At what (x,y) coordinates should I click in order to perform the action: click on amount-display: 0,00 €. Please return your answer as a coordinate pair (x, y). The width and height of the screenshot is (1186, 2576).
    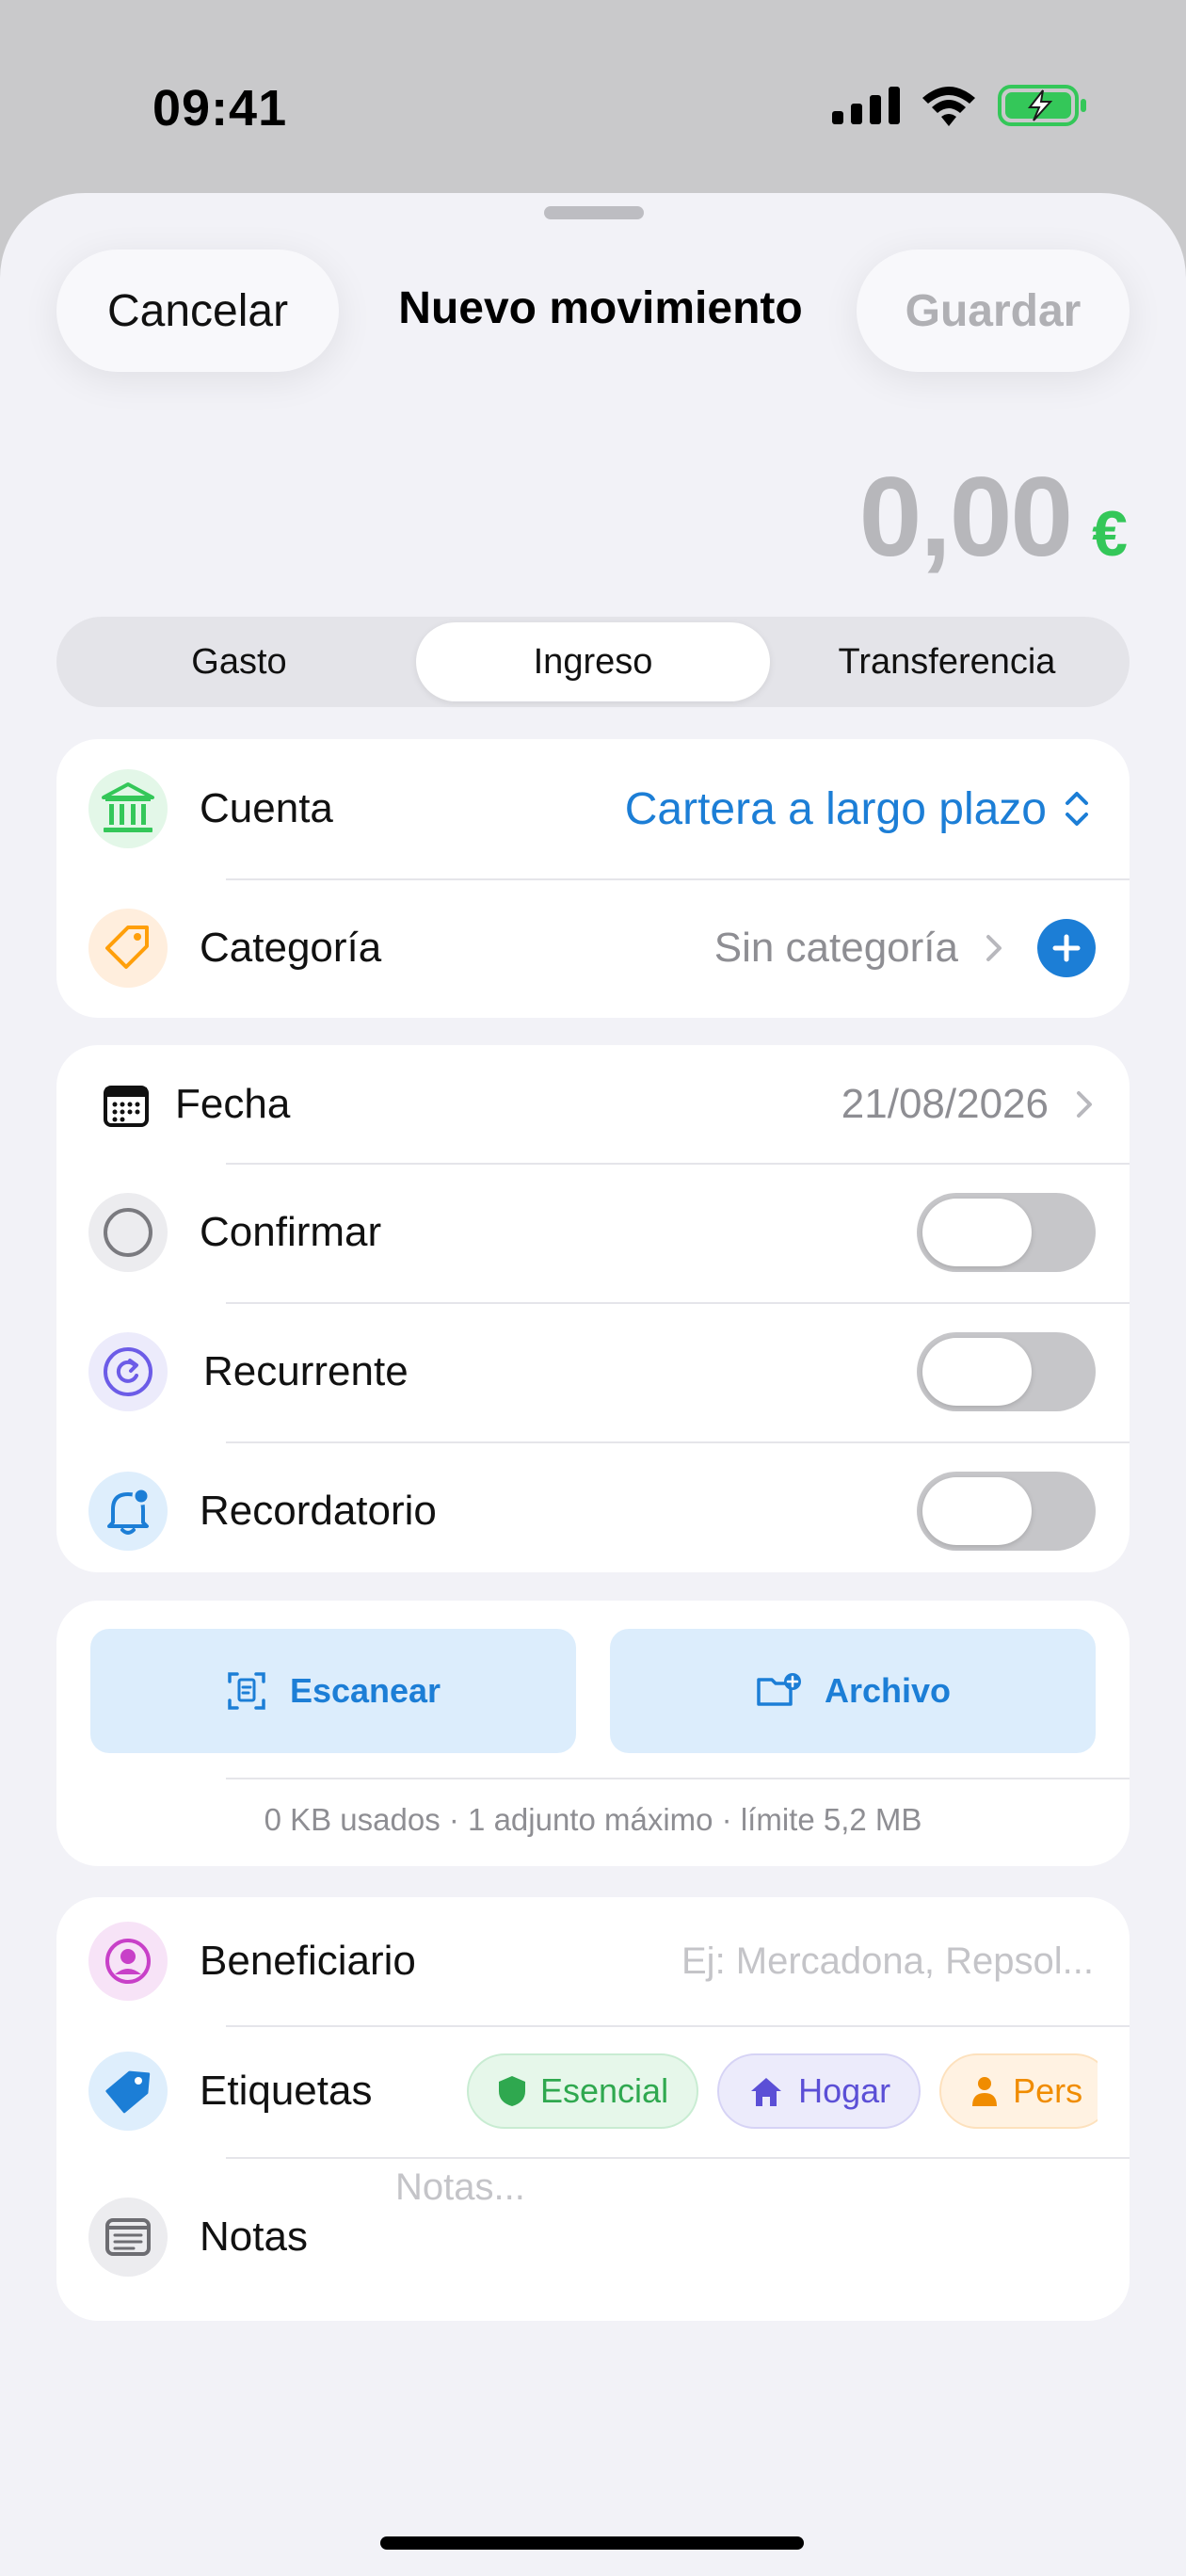
    Looking at the image, I should click on (993, 517).